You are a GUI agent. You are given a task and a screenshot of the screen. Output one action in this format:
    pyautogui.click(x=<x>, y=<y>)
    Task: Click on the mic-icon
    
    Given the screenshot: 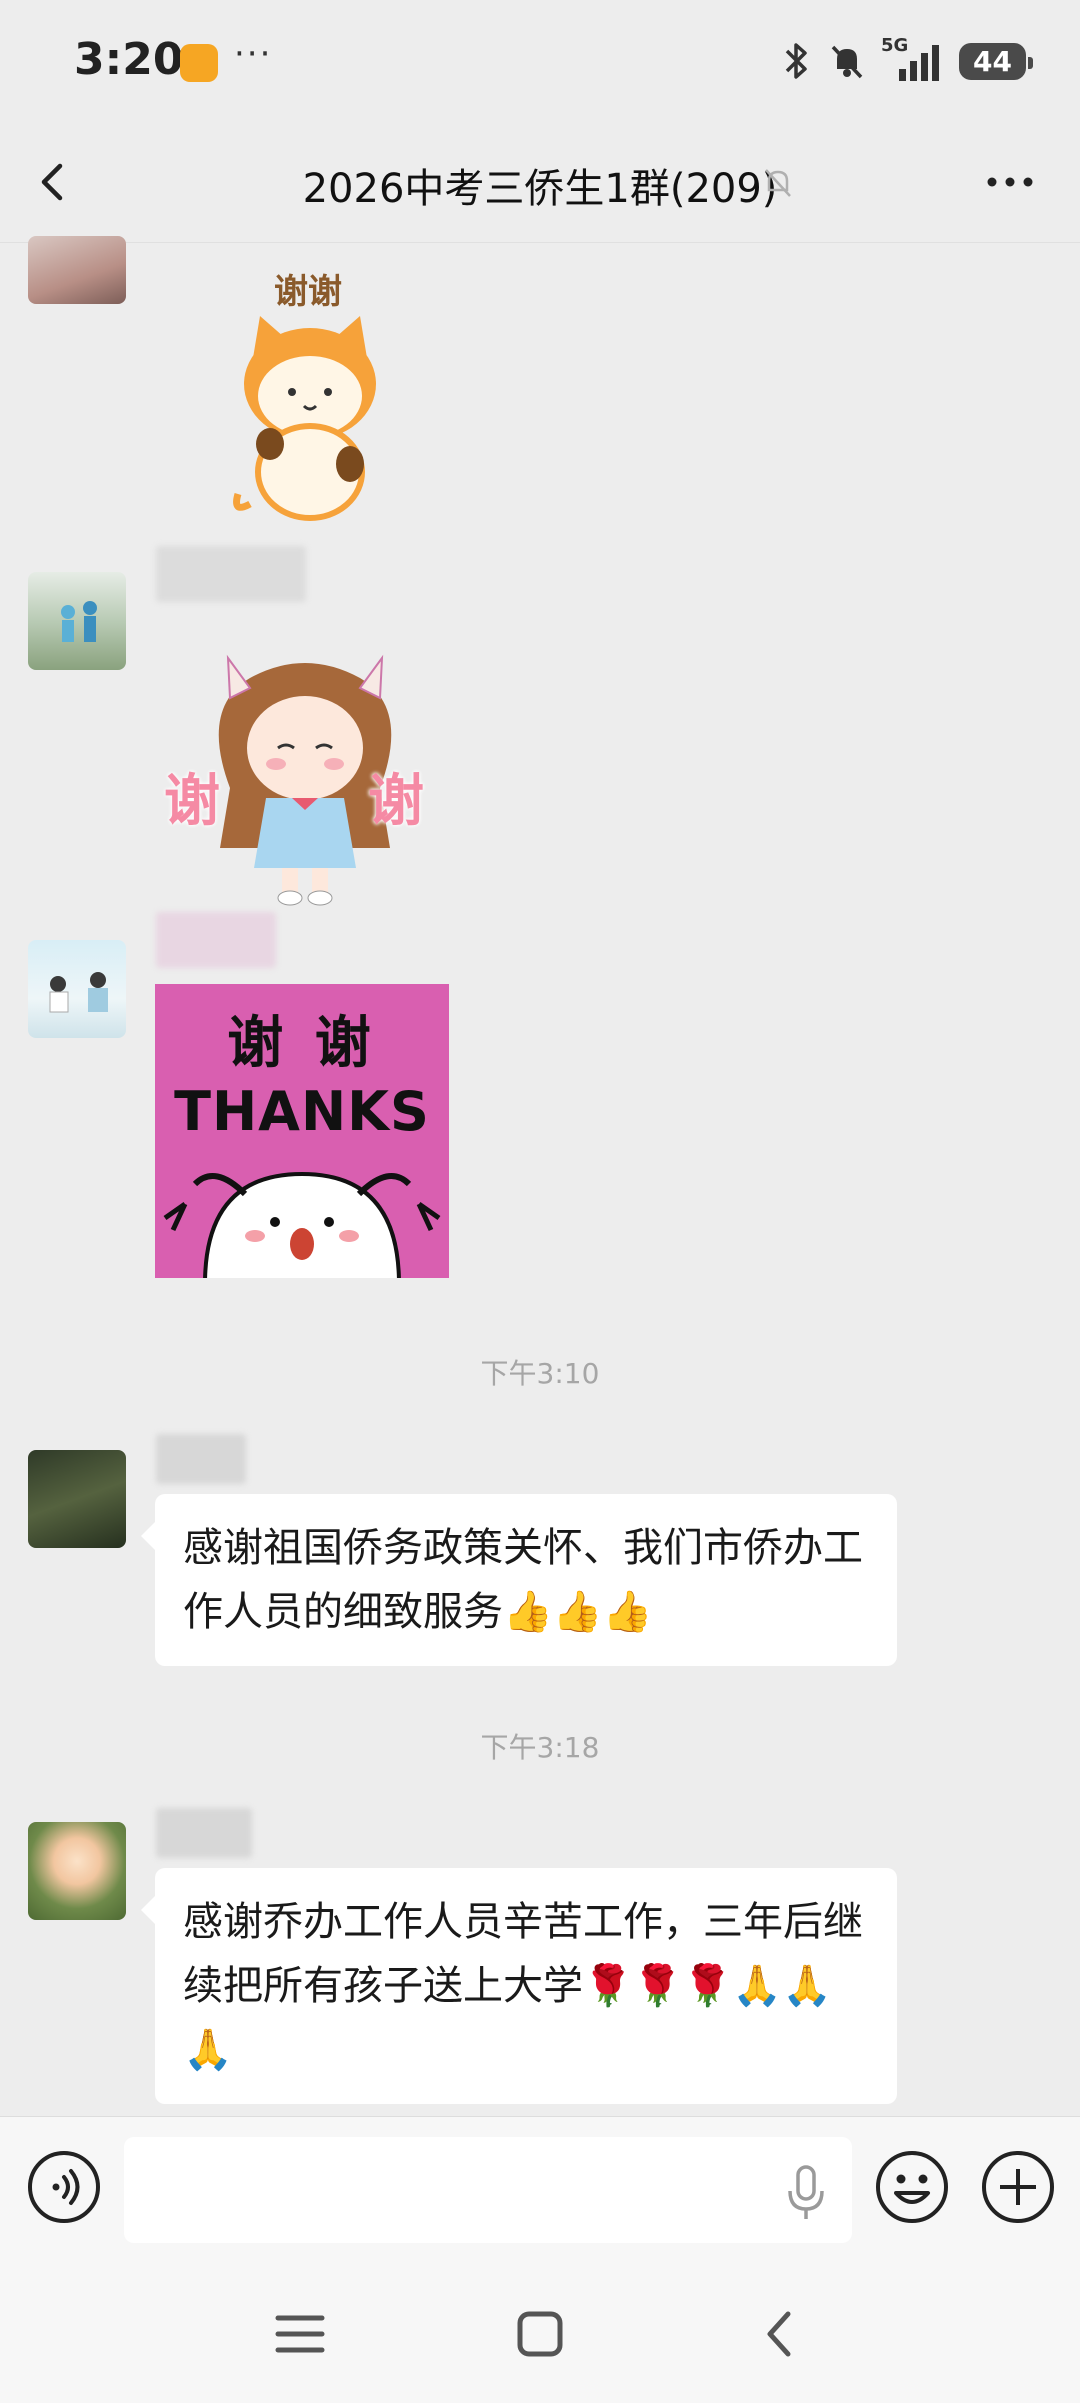 What is the action you would take?
    pyautogui.click(x=806, y=2193)
    